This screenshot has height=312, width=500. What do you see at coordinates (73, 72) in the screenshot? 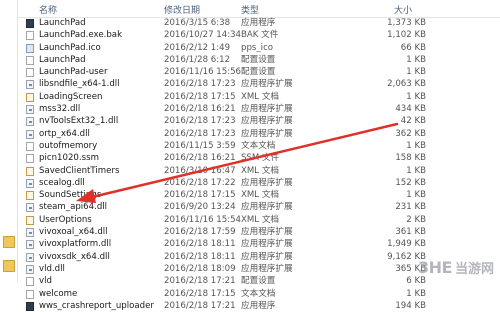
I see `file-name: LaunchPad-user` at bounding box center [73, 72].